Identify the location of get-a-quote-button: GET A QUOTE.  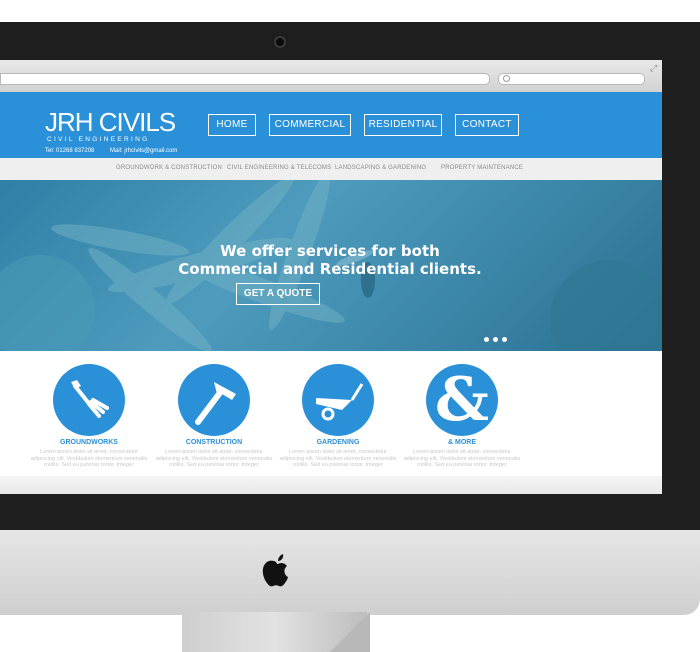
(278, 294).